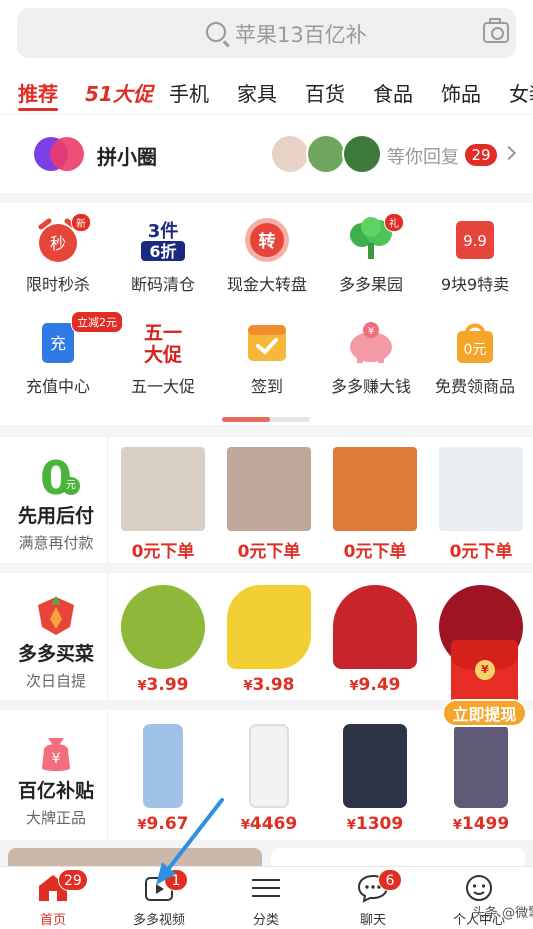 The image size is (533, 929). Describe the element at coordinates (502, 913) in the screenshot. I see `watermark: 头条 @微擎` at that location.